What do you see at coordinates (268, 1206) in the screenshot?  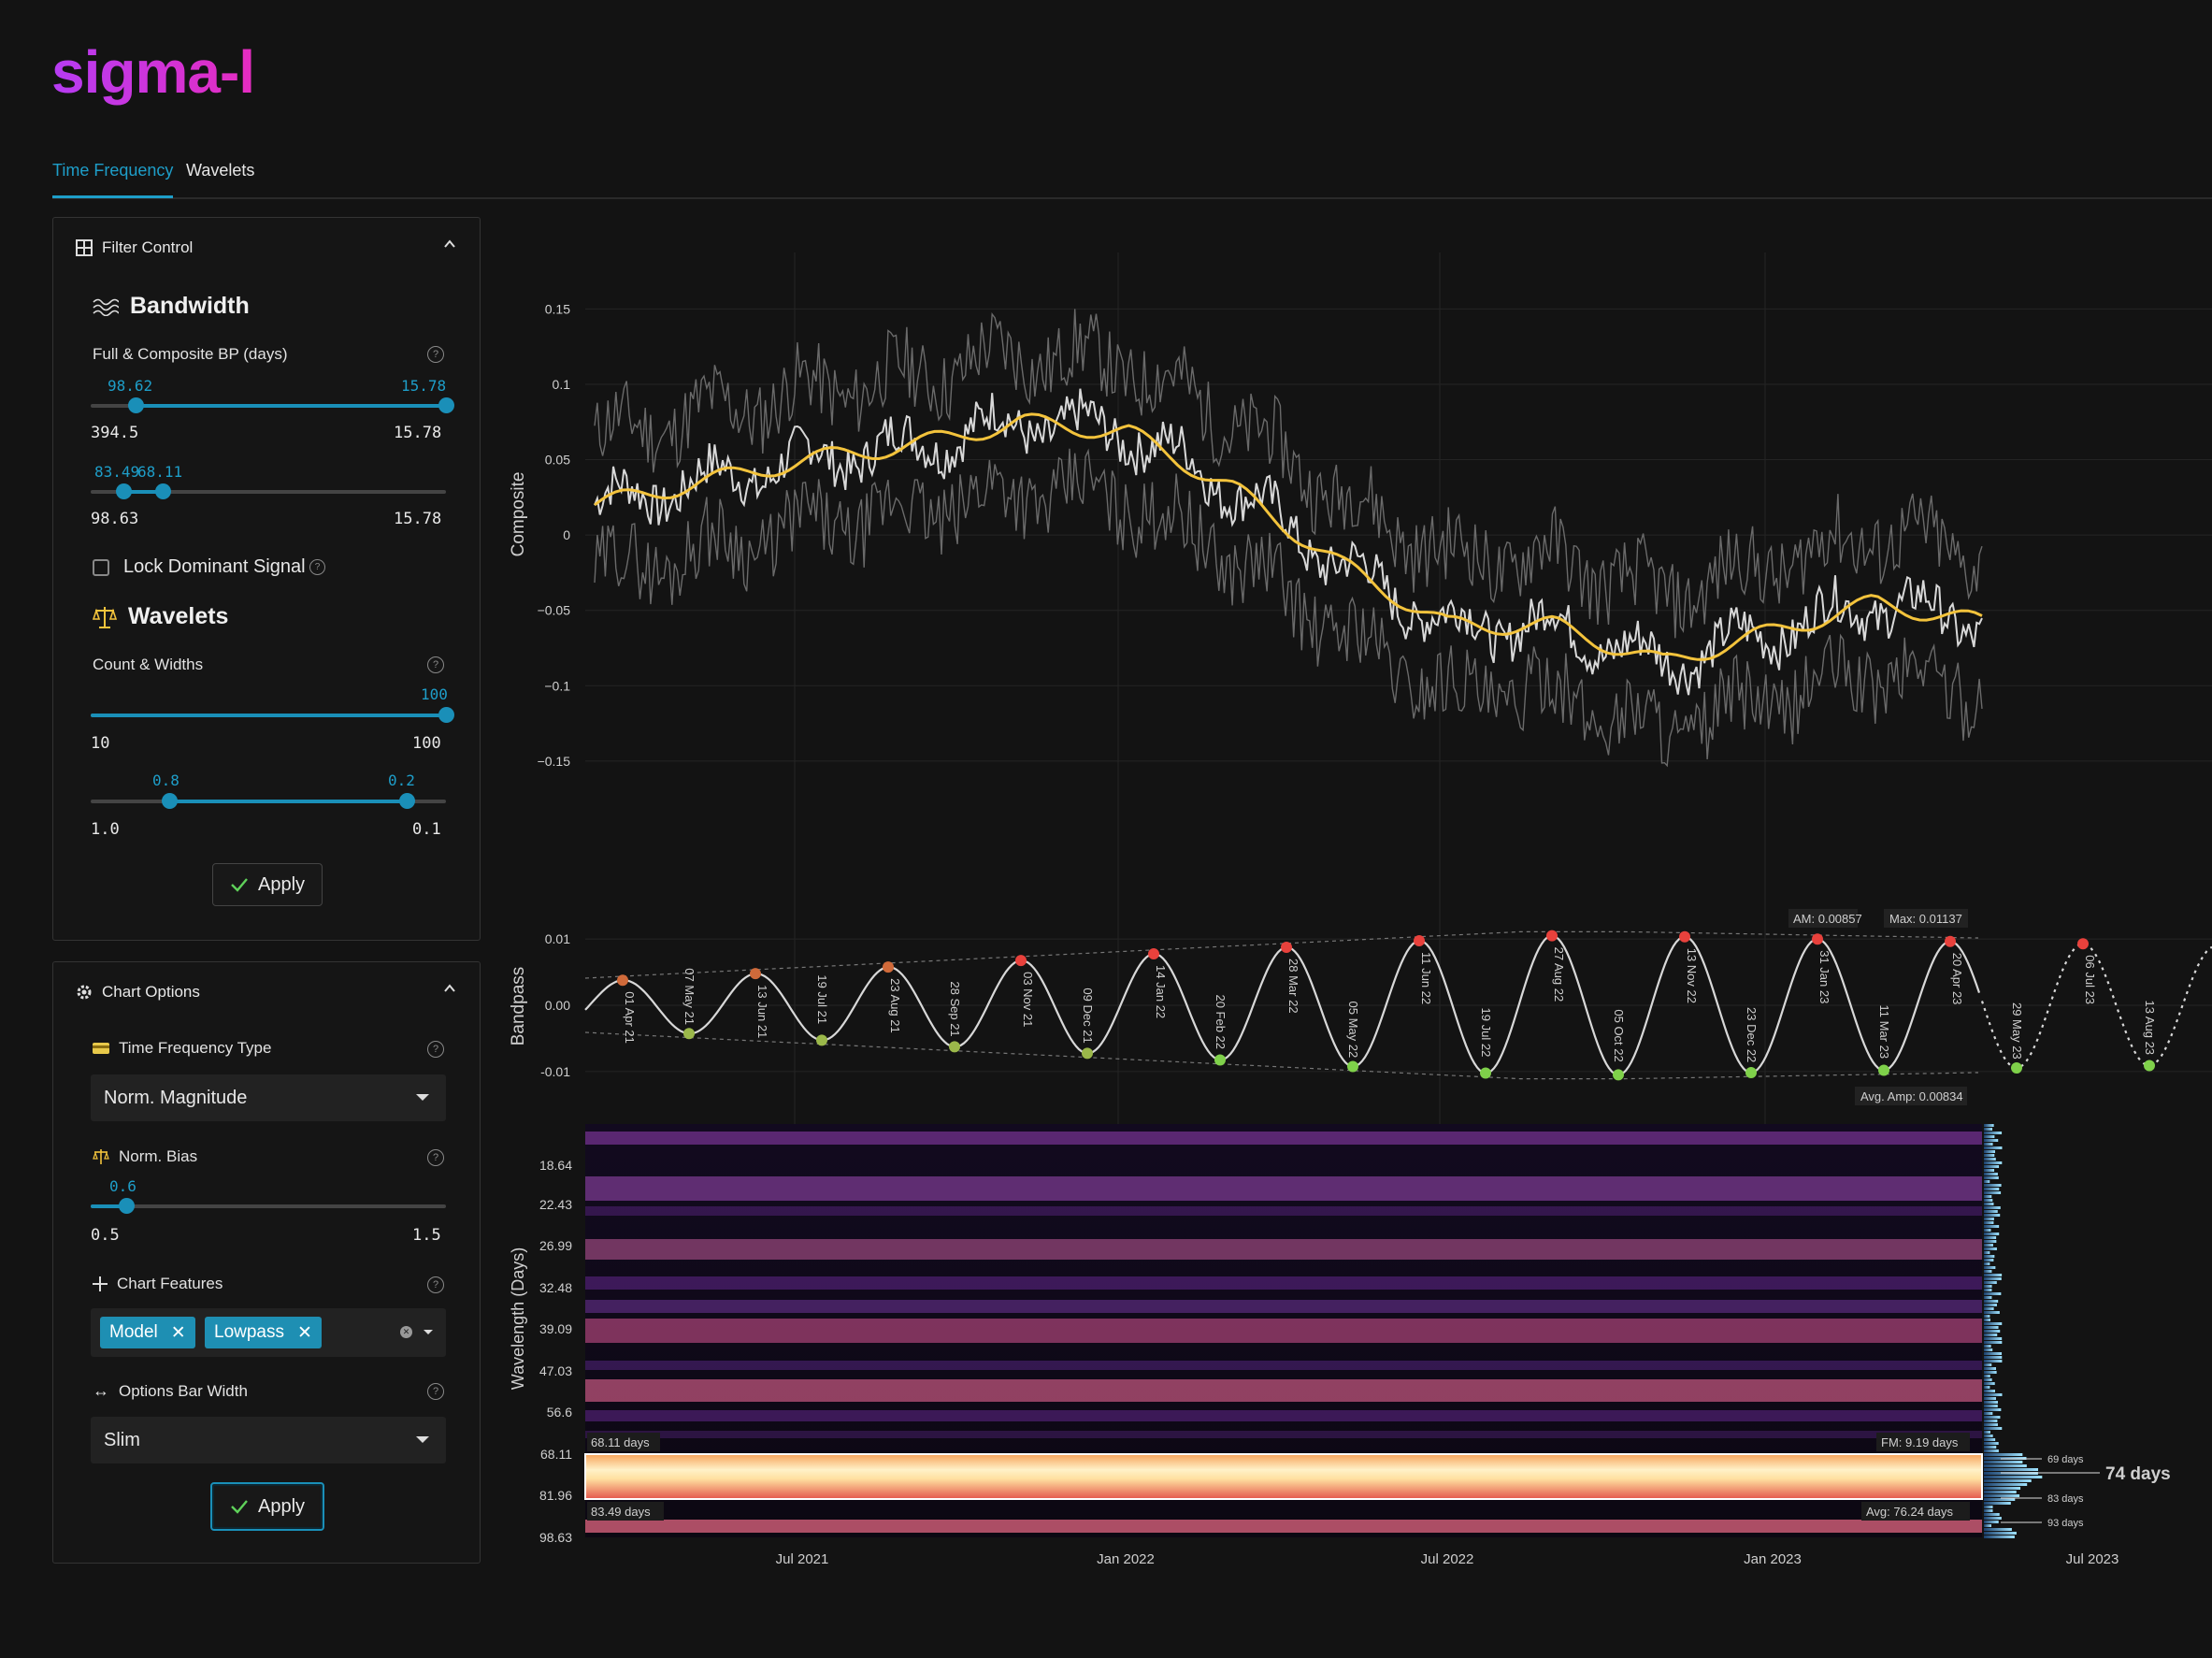 I see `norm-bias-slider` at bounding box center [268, 1206].